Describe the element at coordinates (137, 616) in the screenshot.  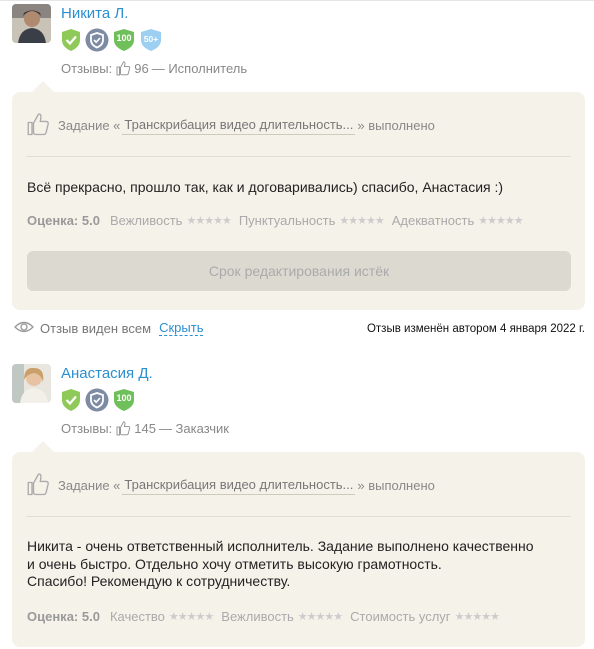
I see `rating-category: Качество` at that location.